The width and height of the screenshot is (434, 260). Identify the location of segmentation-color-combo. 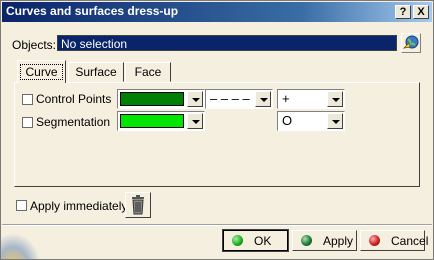
(161, 121).